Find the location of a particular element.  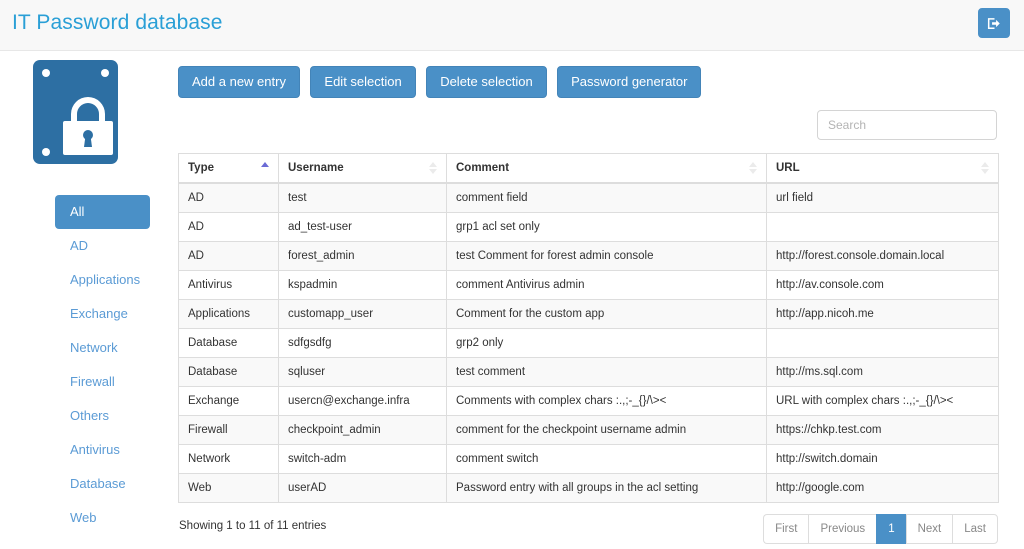

page-title: IT Password database is located at coordinates (117, 22).